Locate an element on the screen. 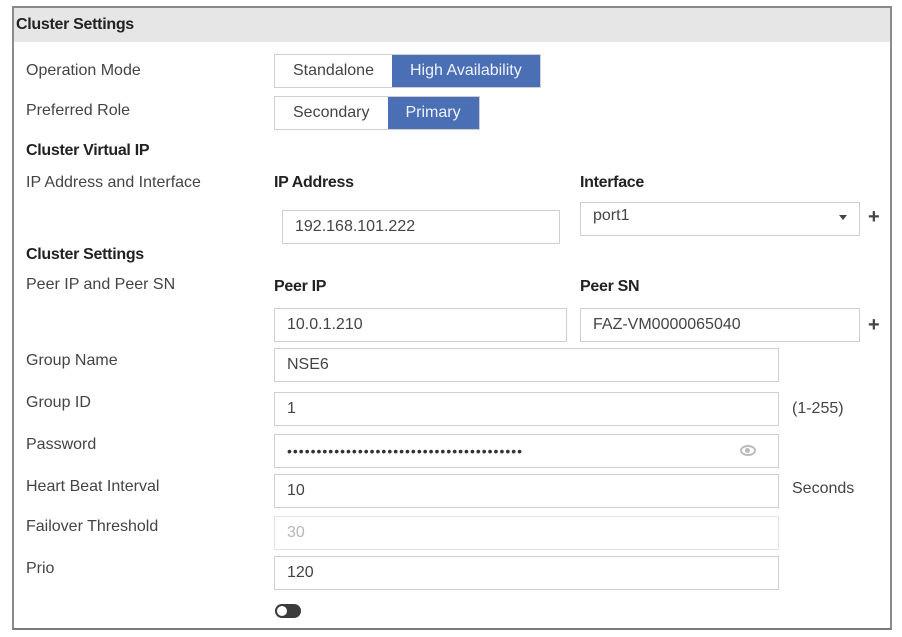 The width and height of the screenshot is (902, 637). operation-mode-toggle: Standalone High Availability is located at coordinates (407, 71).